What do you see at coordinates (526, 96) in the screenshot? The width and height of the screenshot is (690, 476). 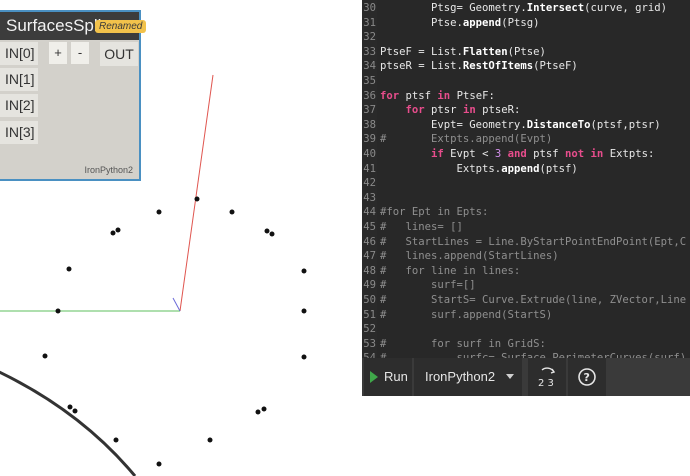 I see `code-line: 36 for ptsf in PtseF:` at bounding box center [526, 96].